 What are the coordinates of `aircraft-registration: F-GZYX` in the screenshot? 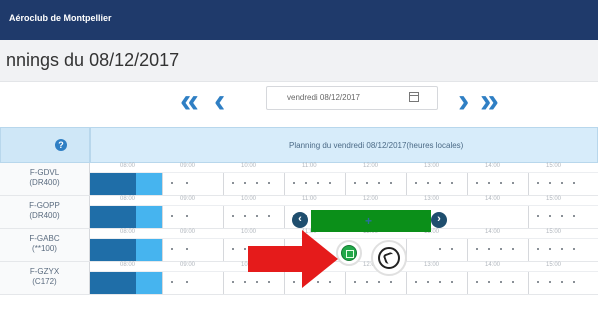 It's located at (44, 271).